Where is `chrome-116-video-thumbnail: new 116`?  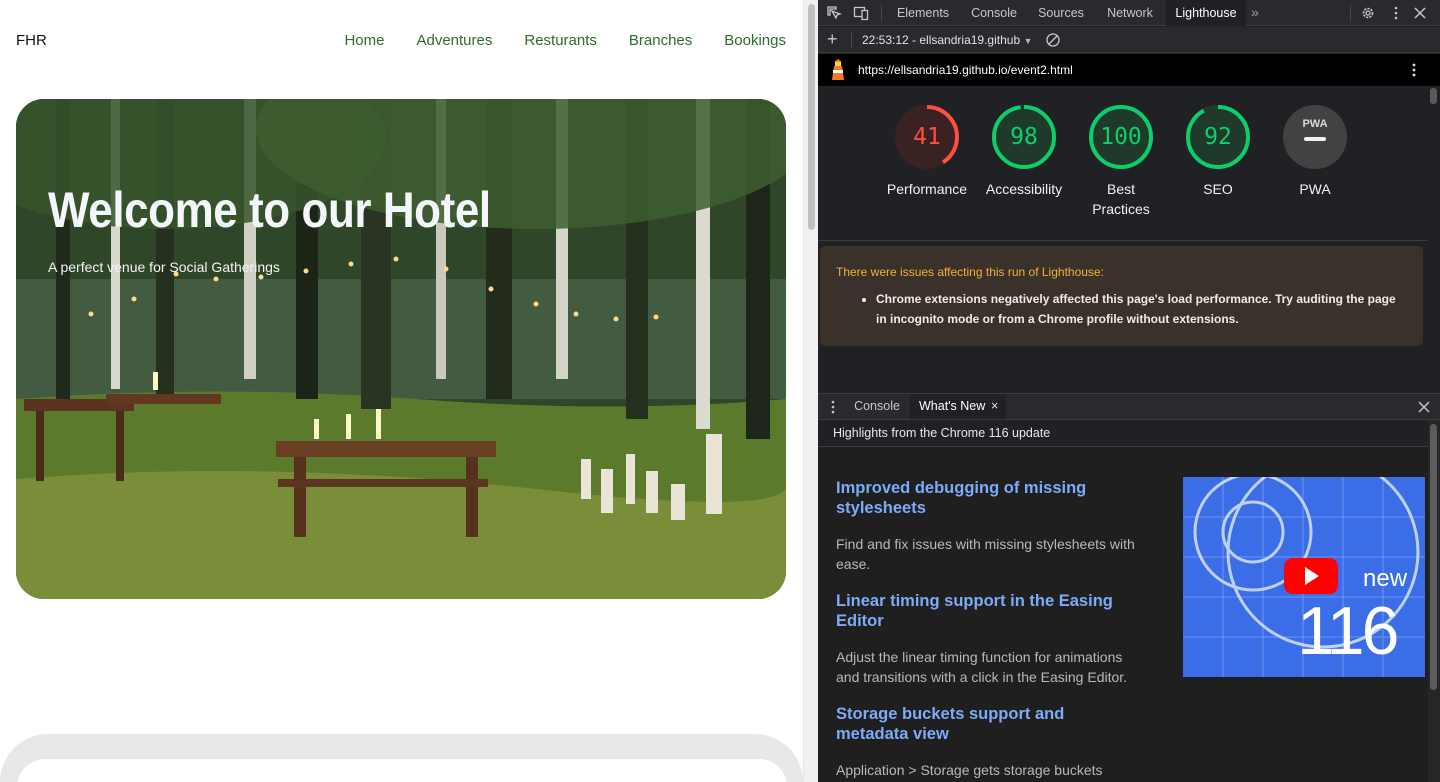 chrome-116-video-thumbnail: new 116 is located at coordinates (1304, 577).